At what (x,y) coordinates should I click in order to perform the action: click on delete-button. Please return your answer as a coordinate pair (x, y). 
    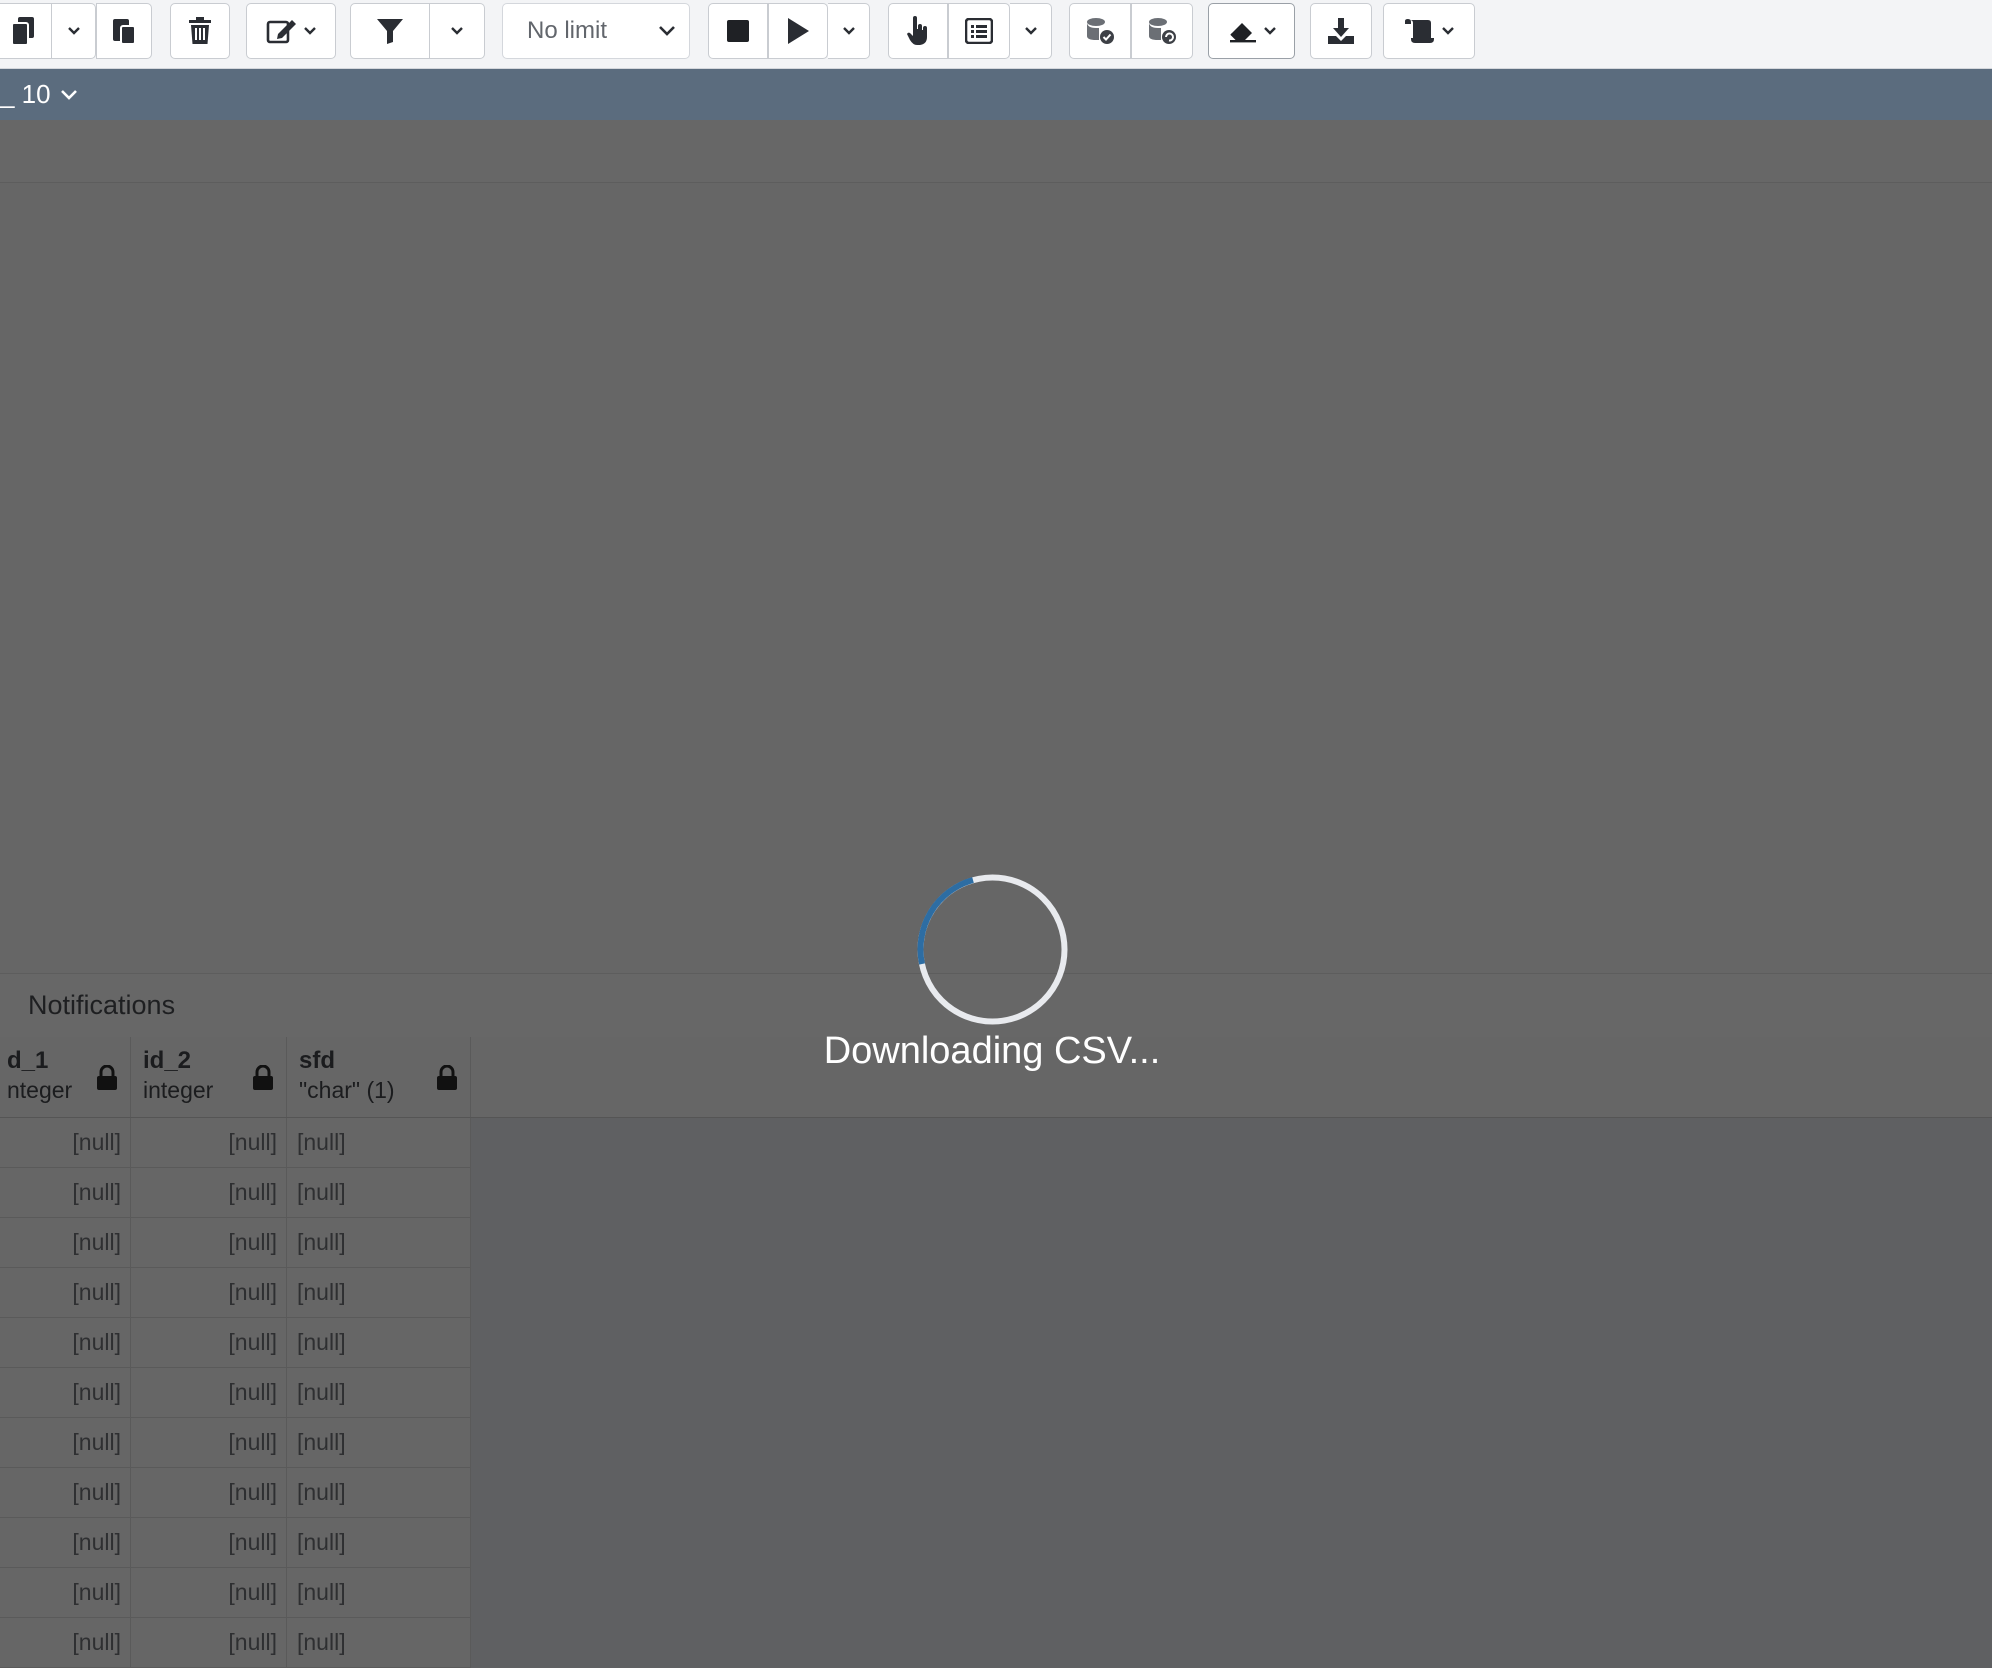
    Looking at the image, I should click on (200, 31).